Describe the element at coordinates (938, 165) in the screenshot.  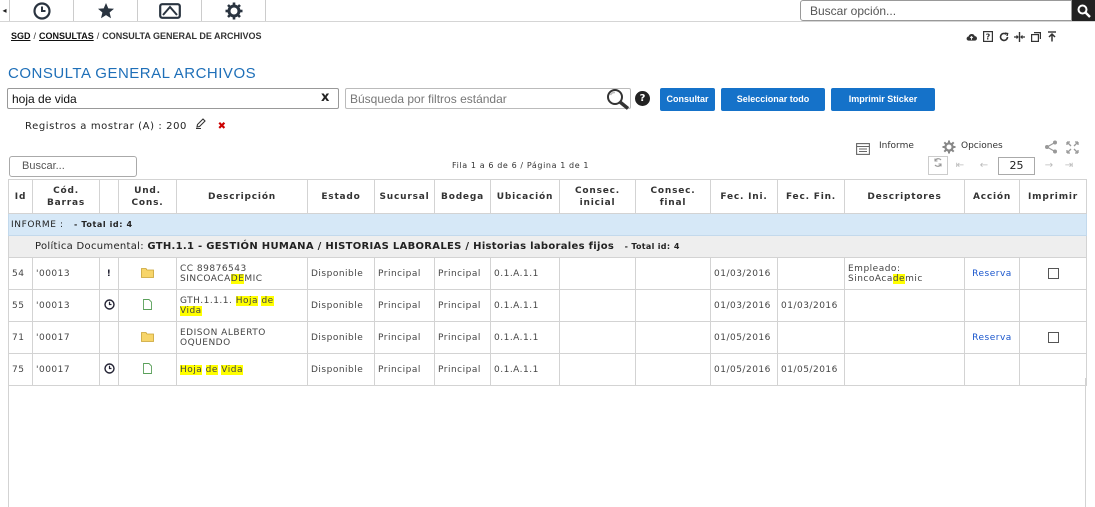
I see `refresh-grid-button` at that location.